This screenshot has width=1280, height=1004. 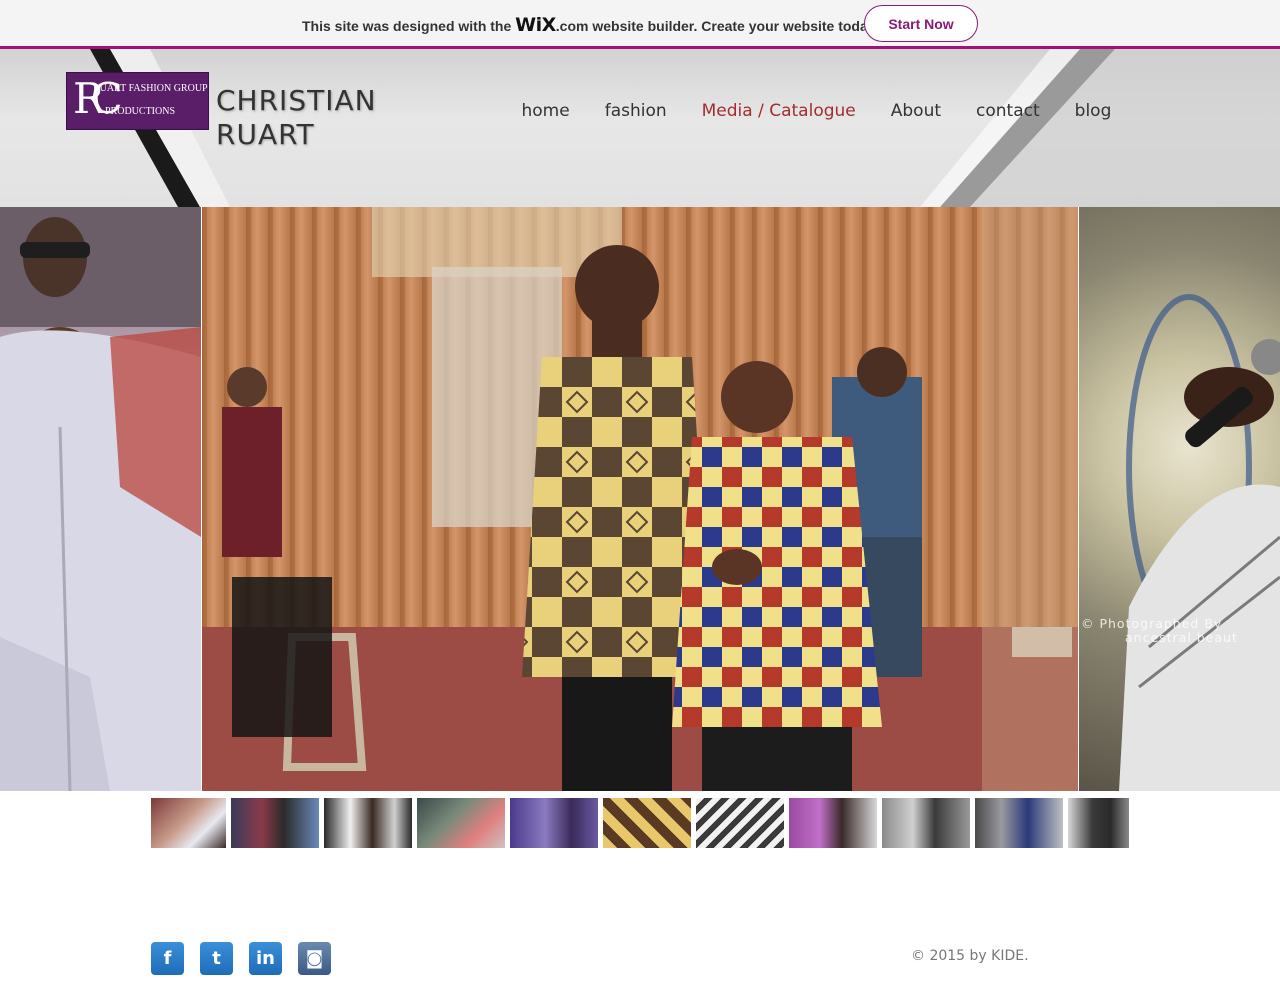 I want to click on gallery-next-slide: © Photographed By ancestral beaut, so click(x=1179, y=499).